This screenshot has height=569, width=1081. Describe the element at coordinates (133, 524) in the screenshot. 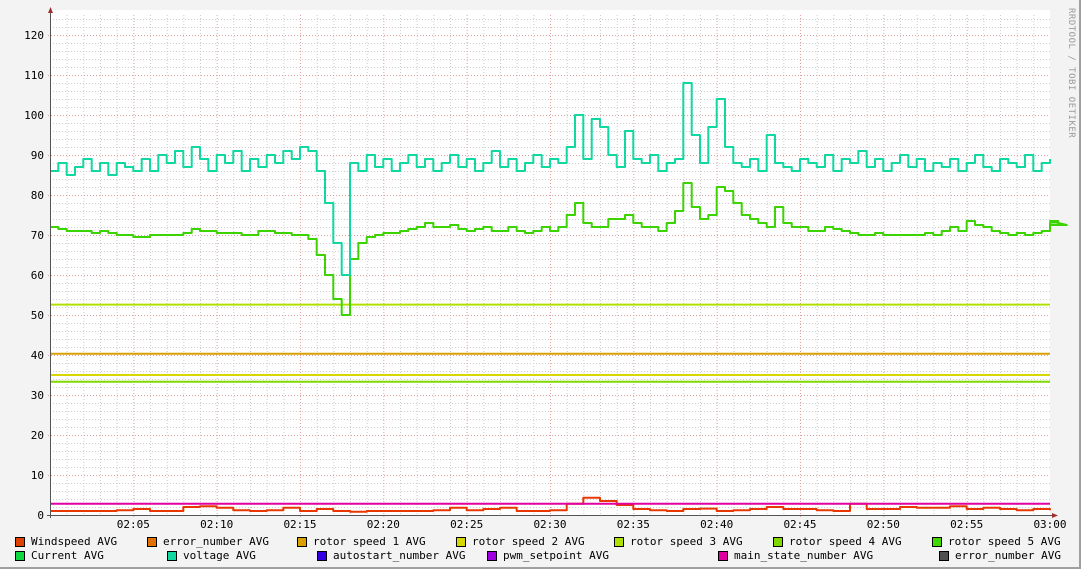

I see `x-tick-label: 02:05` at that location.